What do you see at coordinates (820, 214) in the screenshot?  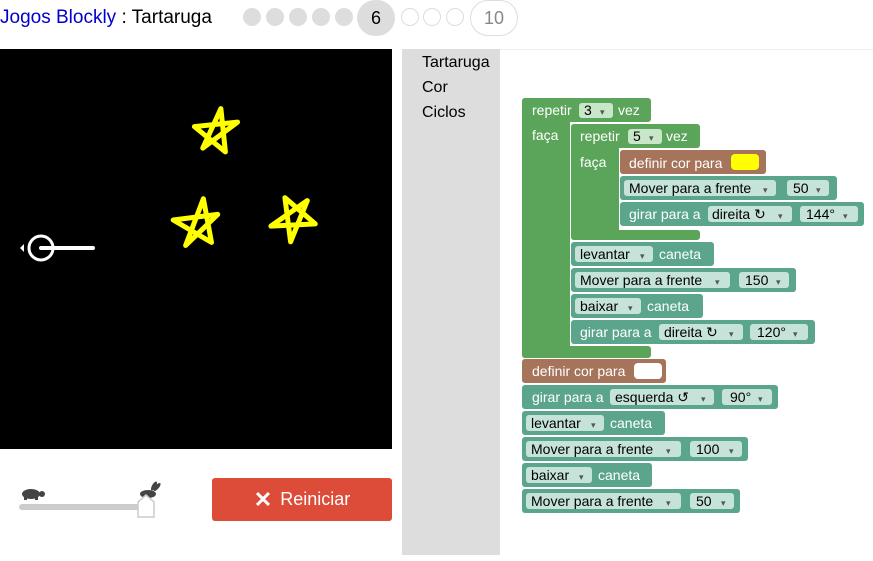 I see `turn-angle: 144°` at bounding box center [820, 214].